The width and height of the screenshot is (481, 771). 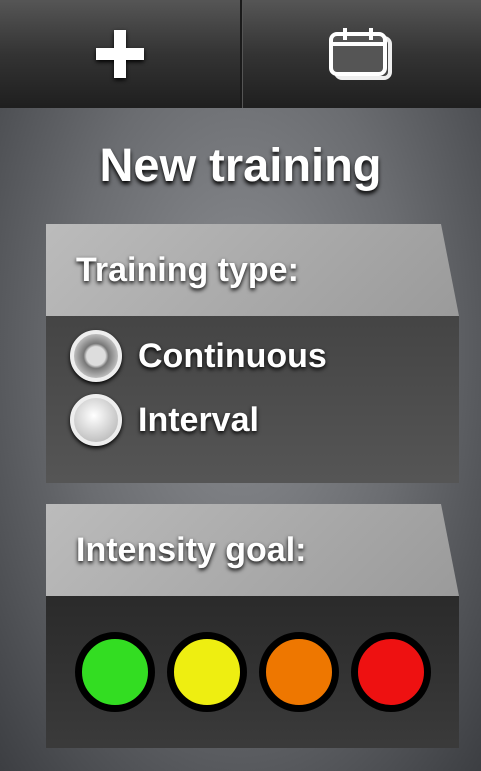 What do you see at coordinates (191, 550) in the screenshot?
I see `section-label: Intensity goal:` at bounding box center [191, 550].